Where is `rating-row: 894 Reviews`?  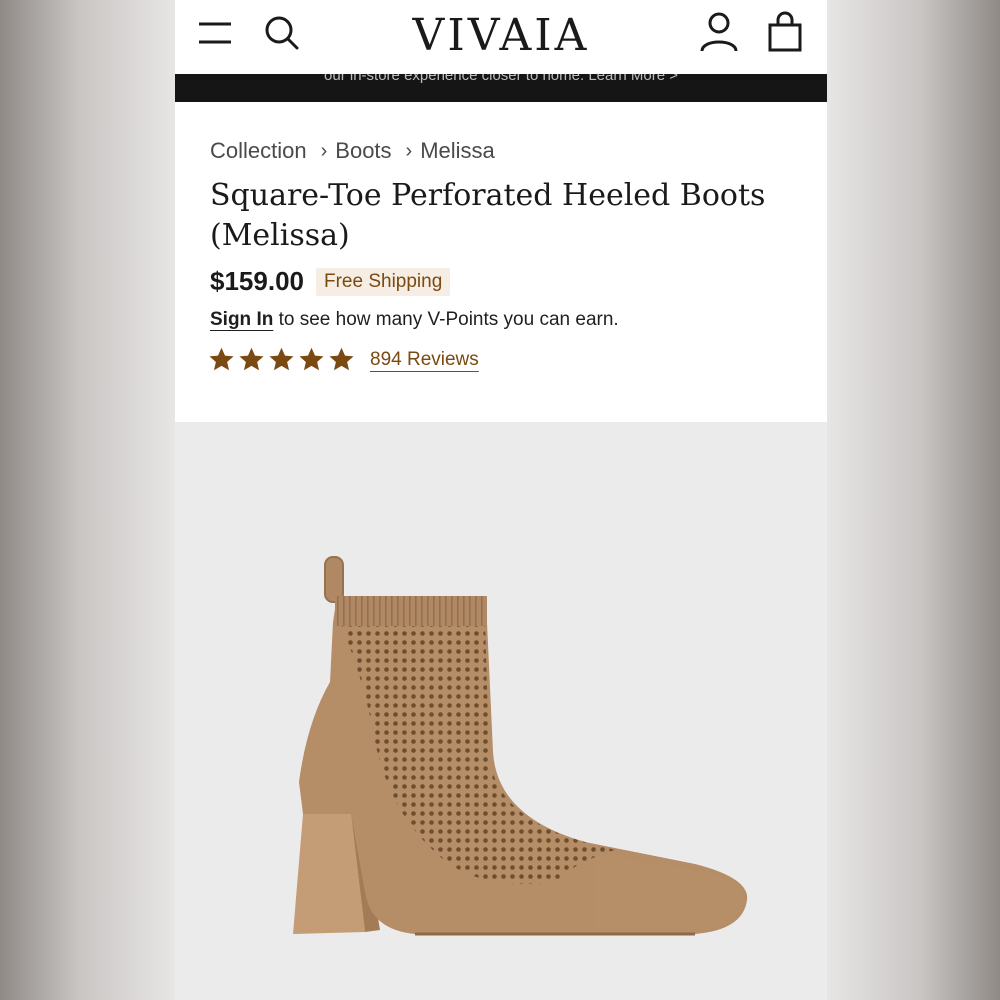
rating-row: 894 Reviews is located at coordinates (343, 359).